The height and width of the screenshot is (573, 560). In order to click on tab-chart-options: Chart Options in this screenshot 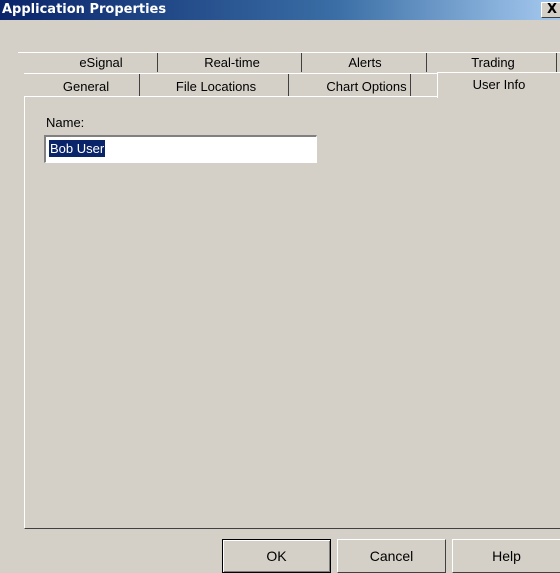, I will do `click(366, 86)`.